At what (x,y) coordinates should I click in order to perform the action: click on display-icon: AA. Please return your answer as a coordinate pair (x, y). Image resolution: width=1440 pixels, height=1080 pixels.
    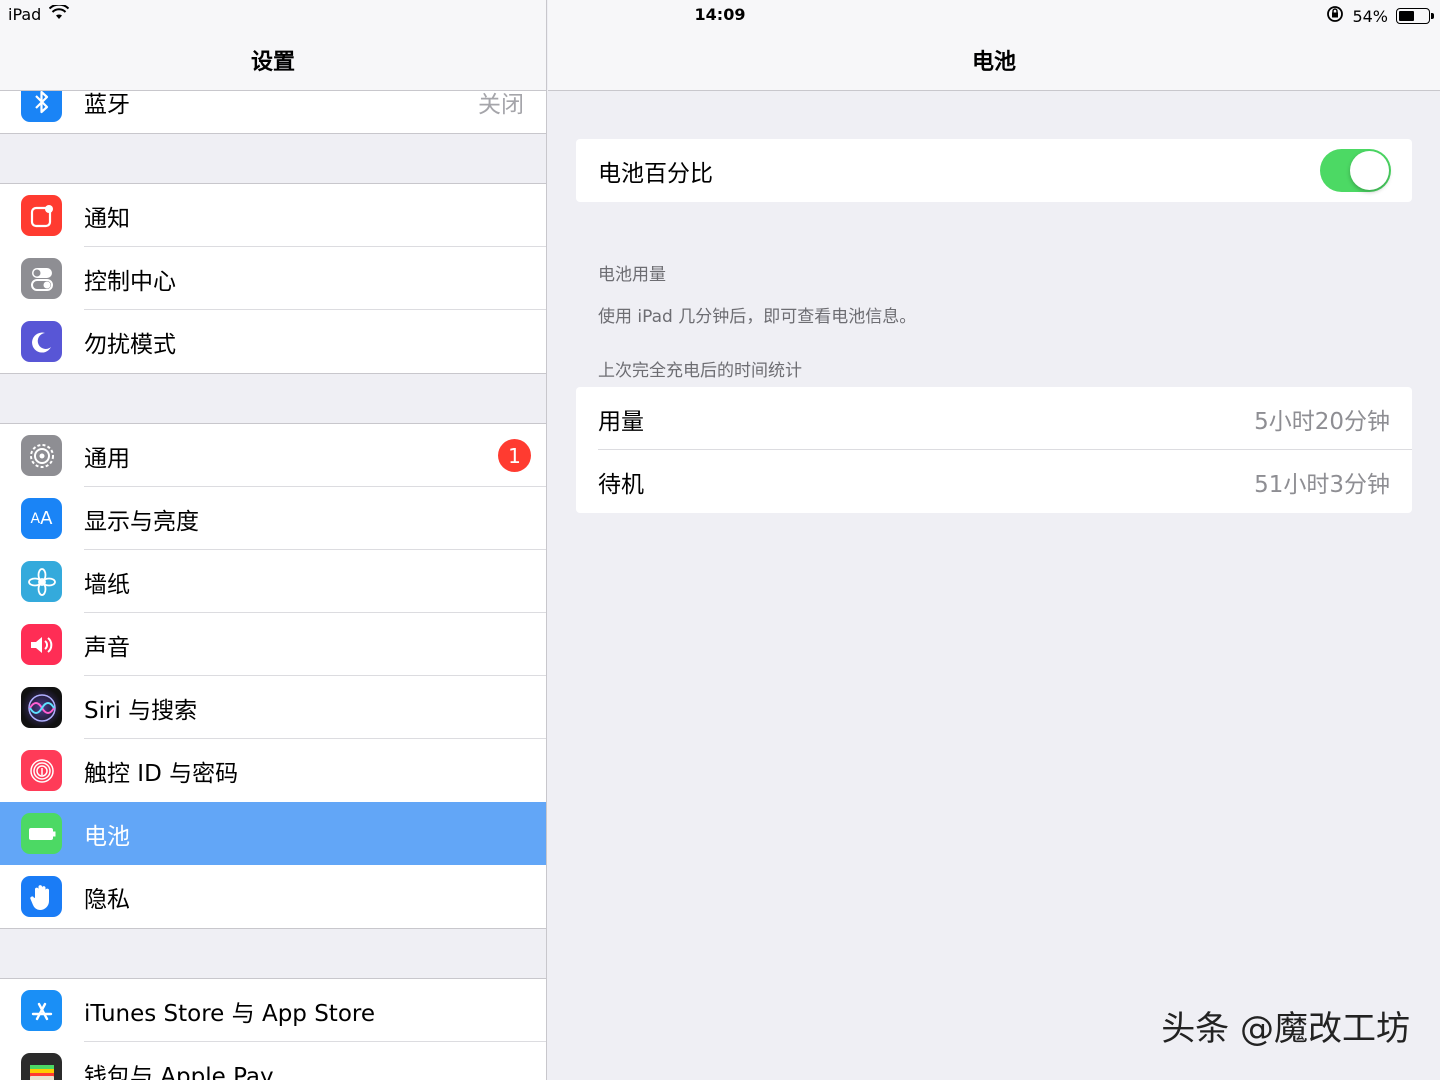
    Looking at the image, I should click on (41, 518).